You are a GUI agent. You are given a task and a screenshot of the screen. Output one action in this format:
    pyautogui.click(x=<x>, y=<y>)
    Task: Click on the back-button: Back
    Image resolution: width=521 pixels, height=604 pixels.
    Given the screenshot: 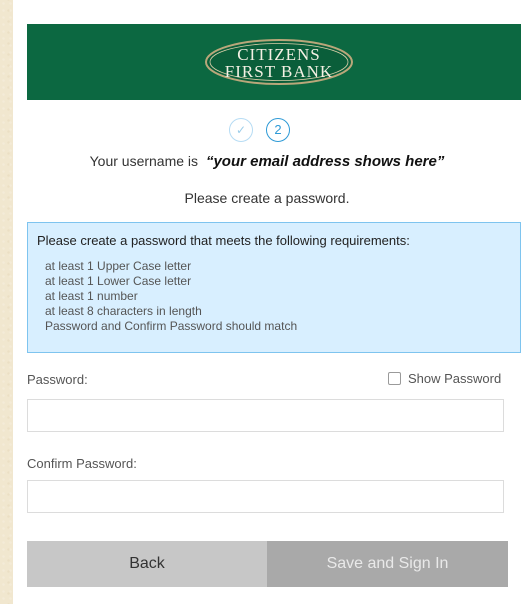 What is the action you would take?
    pyautogui.click(x=147, y=564)
    